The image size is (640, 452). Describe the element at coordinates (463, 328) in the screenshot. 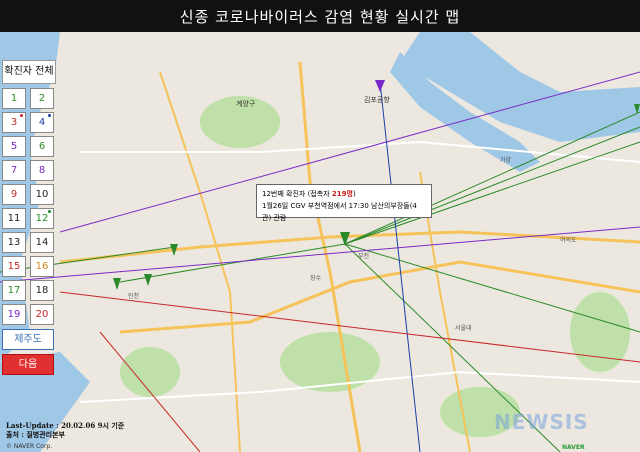

I see `label-seoul-univ: 서울대` at that location.